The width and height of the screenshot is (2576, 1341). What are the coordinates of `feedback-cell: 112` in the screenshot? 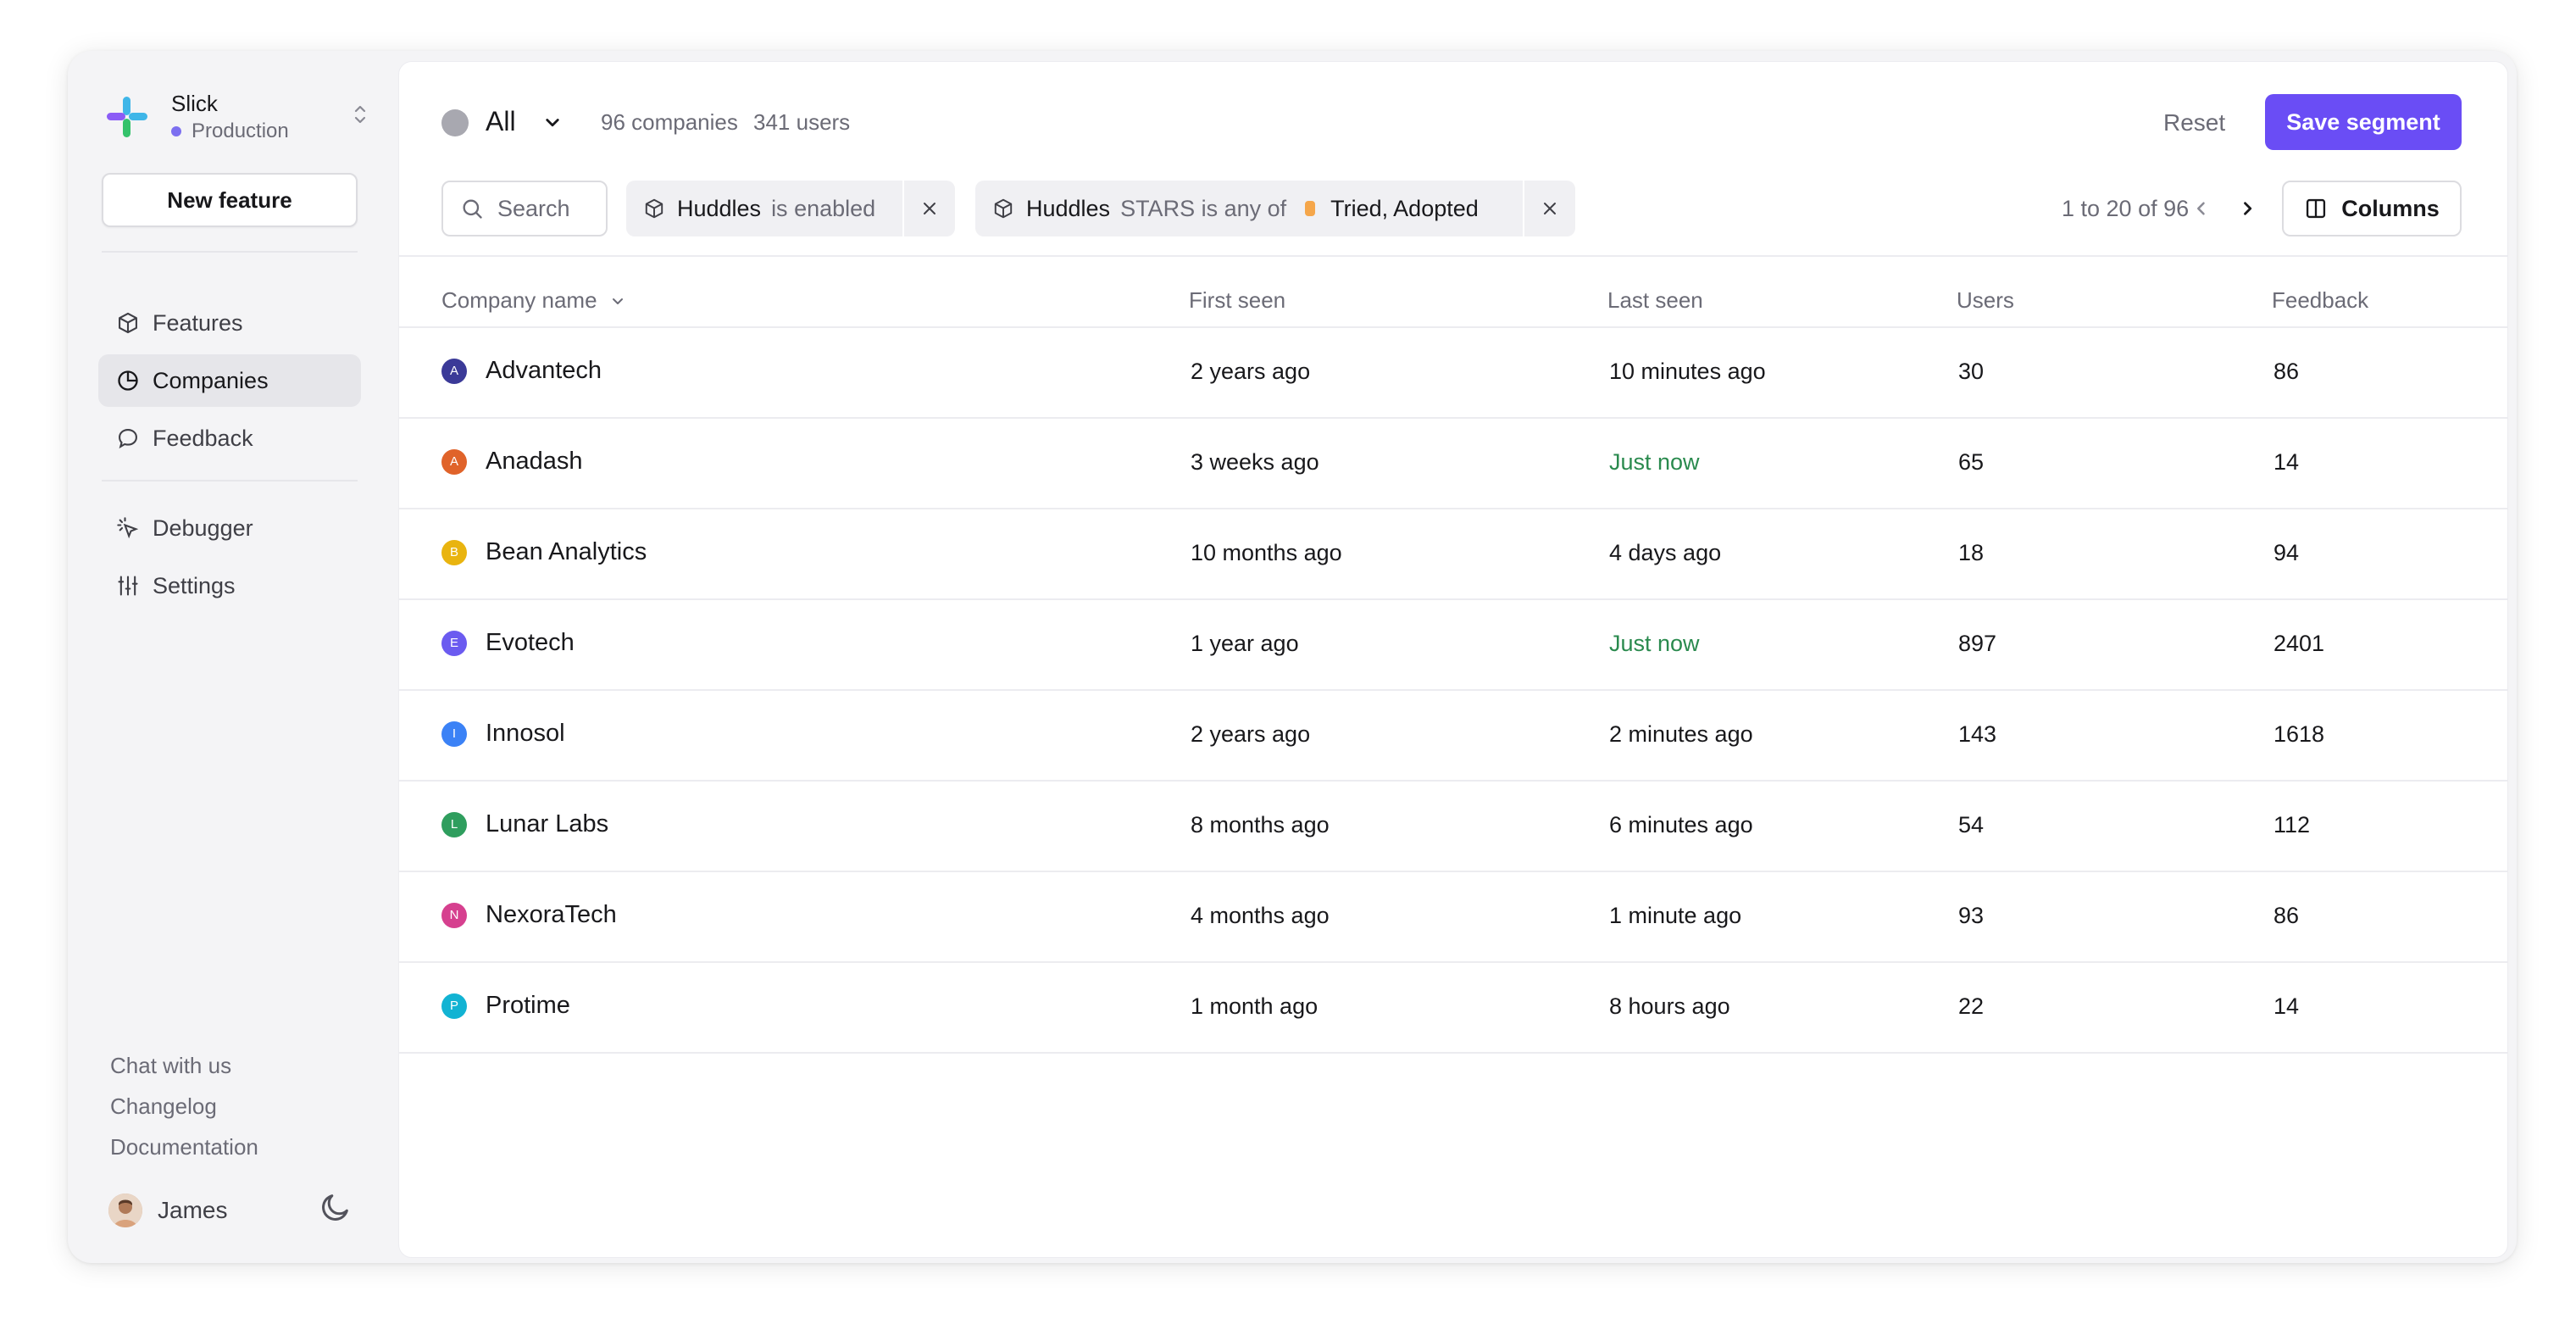 It's located at (2292, 824).